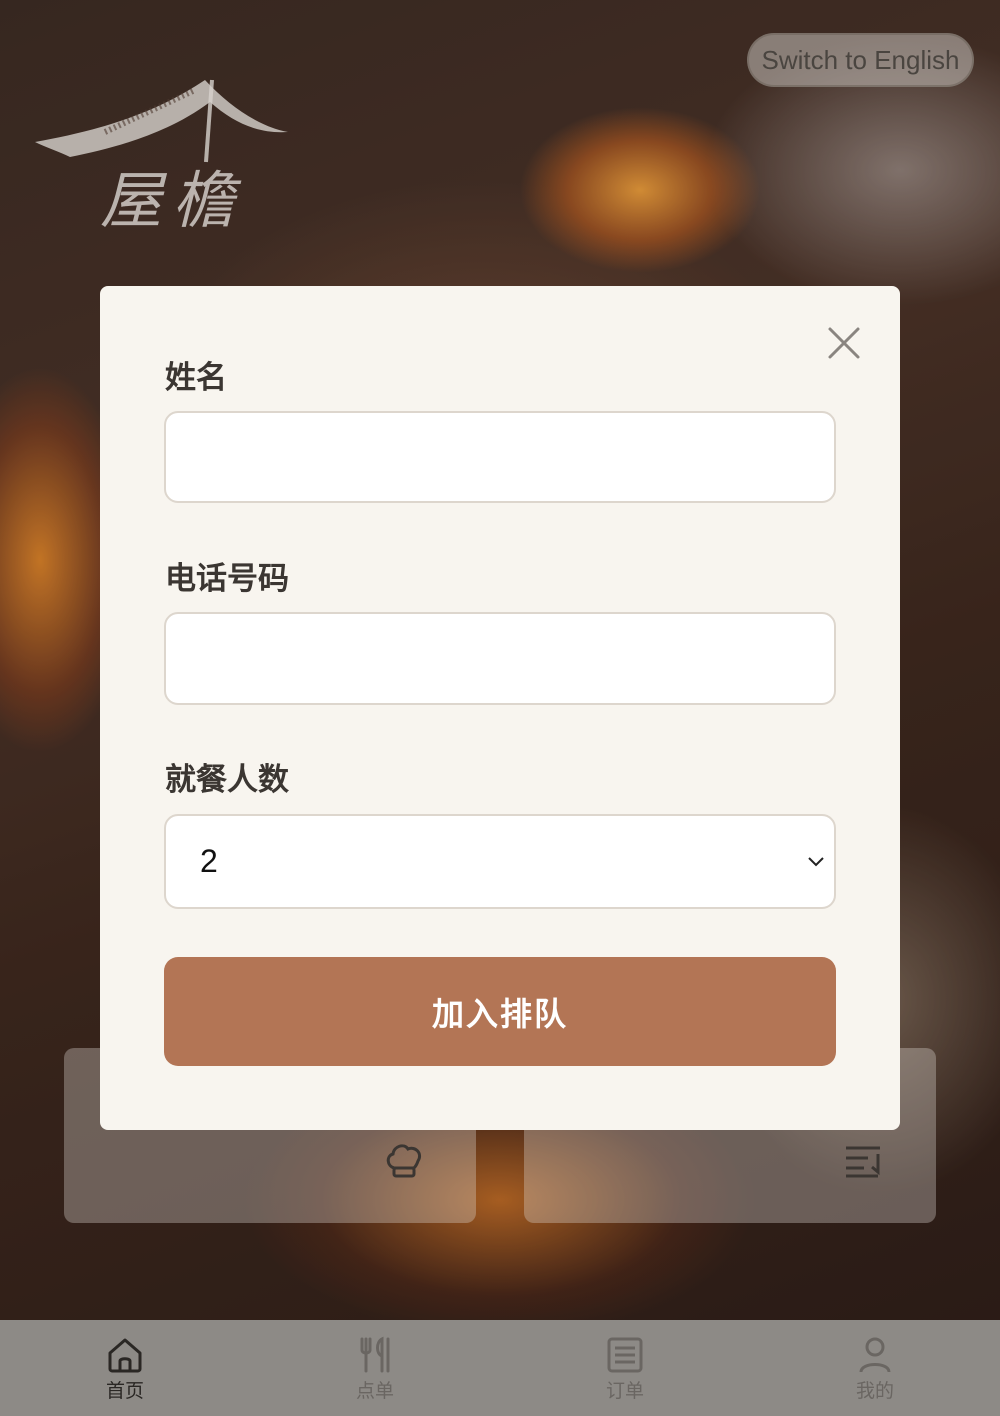 The height and width of the screenshot is (1416, 1000). What do you see at coordinates (375, 1354) in the screenshot?
I see `utensils-icon` at bounding box center [375, 1354].